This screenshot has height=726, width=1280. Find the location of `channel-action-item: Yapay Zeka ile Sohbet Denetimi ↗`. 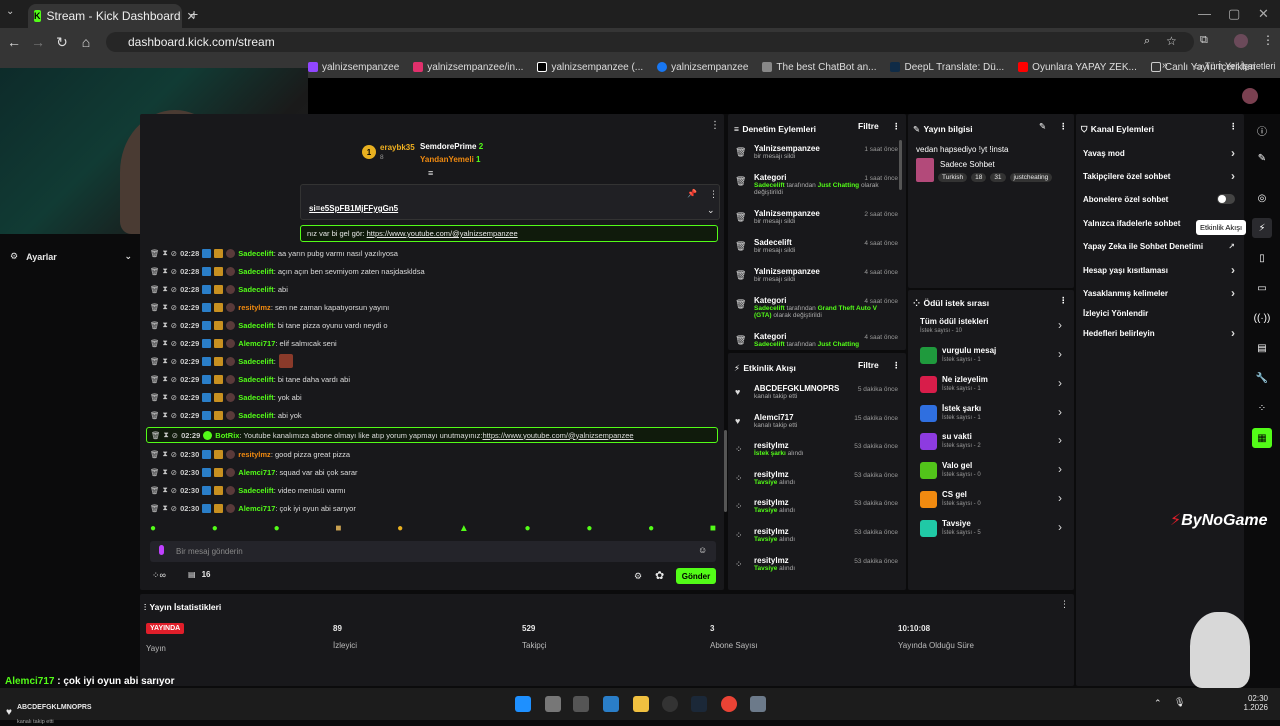

channel-action-item: Yapay Zeka ile Sohbet Denetimi ↗ is located at coordinates (1162, 246).